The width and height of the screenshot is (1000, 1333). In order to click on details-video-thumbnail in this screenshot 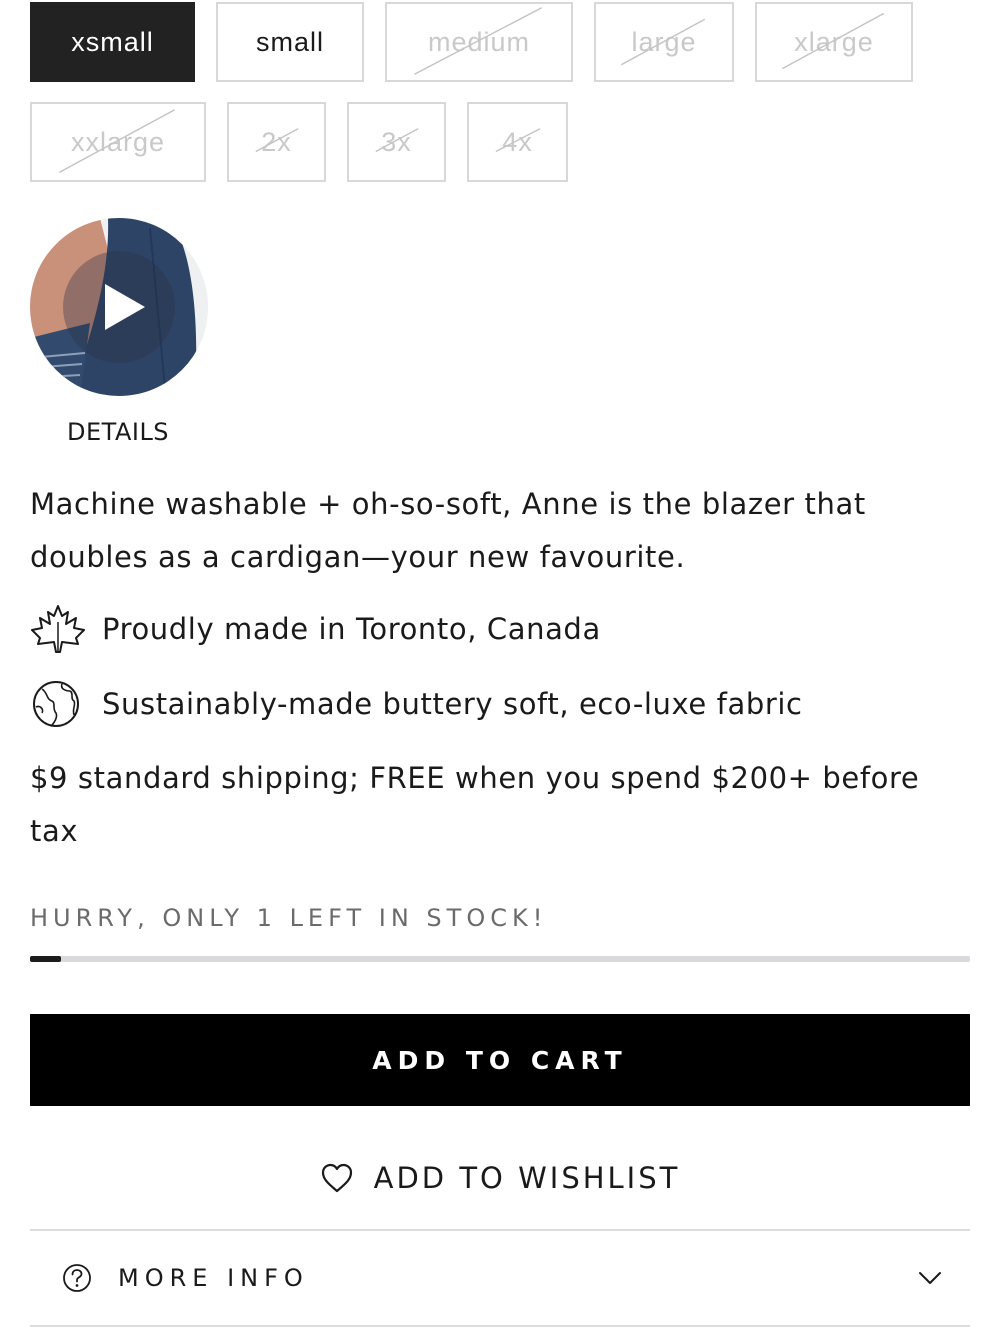, I will do `click(119, 307)`.